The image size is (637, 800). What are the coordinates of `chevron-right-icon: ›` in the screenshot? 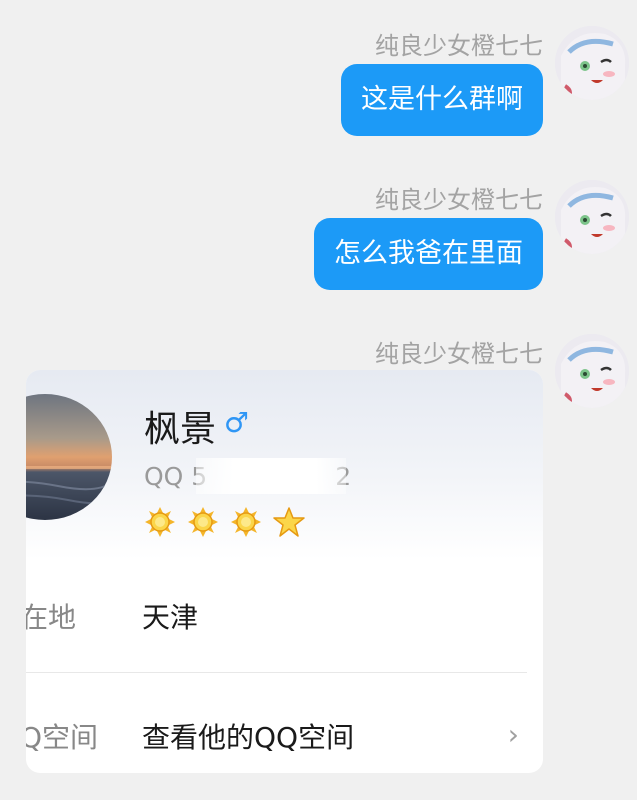 It's located at (513, 734).